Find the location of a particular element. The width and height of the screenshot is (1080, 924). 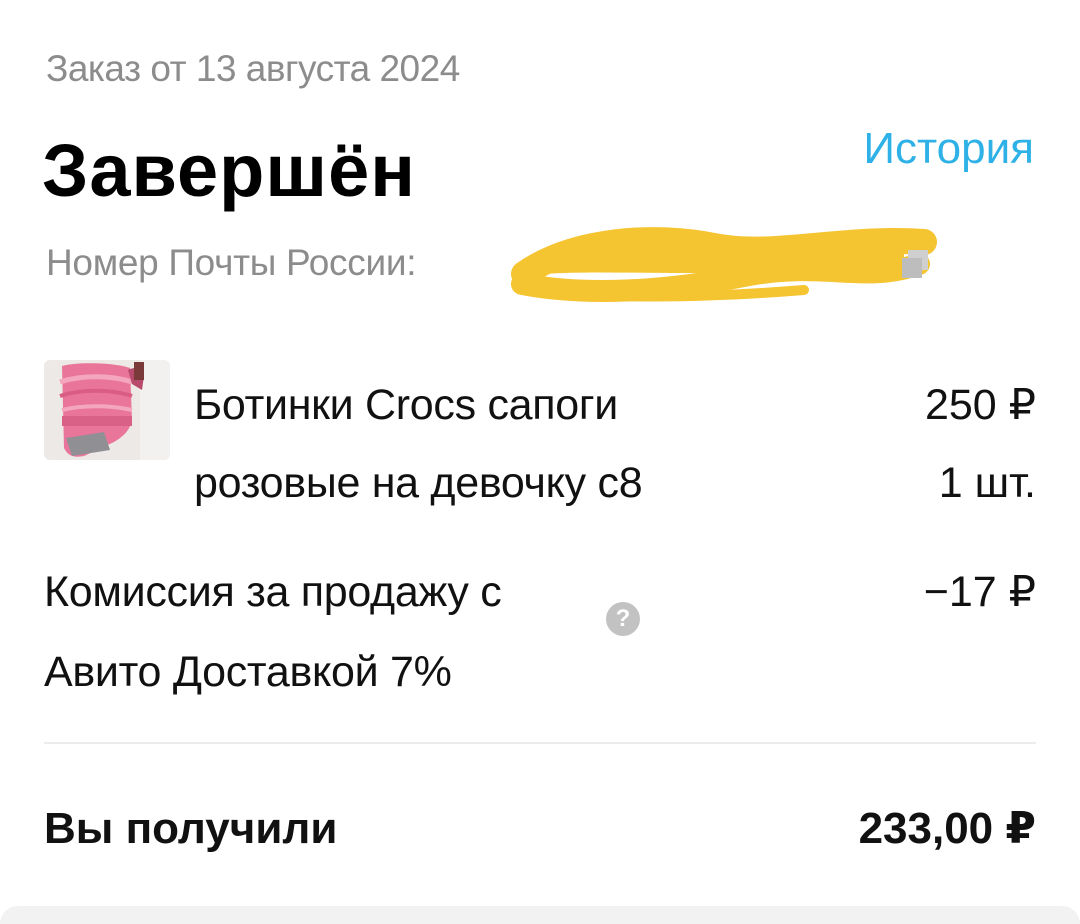

question-icon: ? is located at coordinates (623, 619).